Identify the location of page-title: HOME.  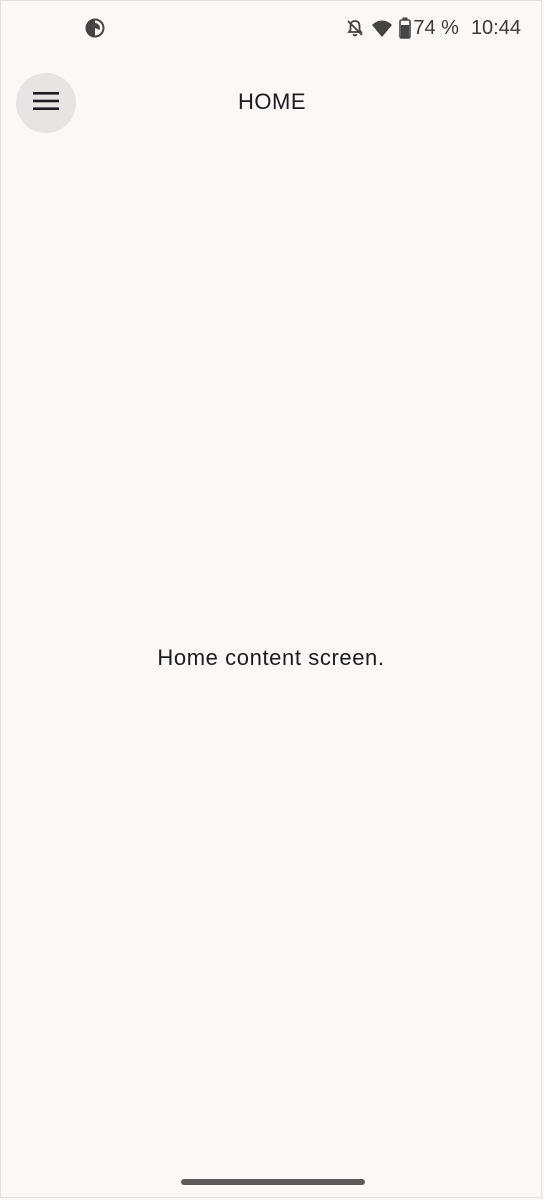
(272, 101).